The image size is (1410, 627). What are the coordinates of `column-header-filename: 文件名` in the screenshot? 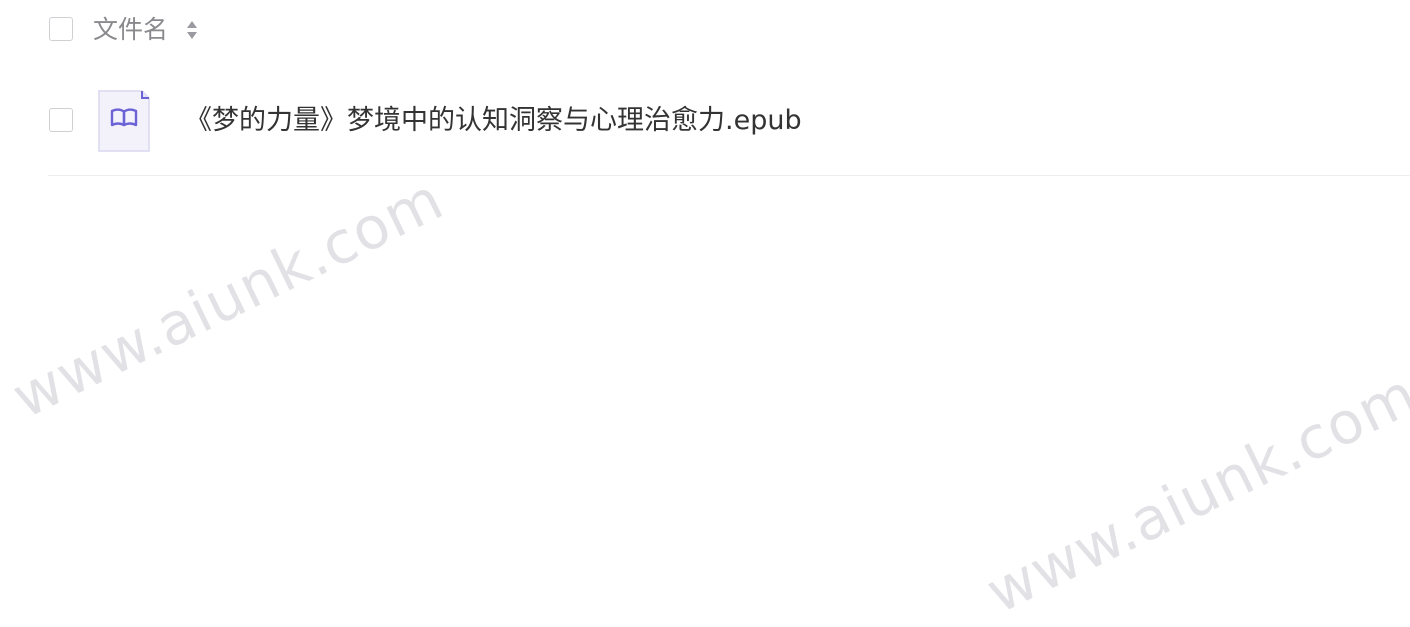 It's located at (130, 30).